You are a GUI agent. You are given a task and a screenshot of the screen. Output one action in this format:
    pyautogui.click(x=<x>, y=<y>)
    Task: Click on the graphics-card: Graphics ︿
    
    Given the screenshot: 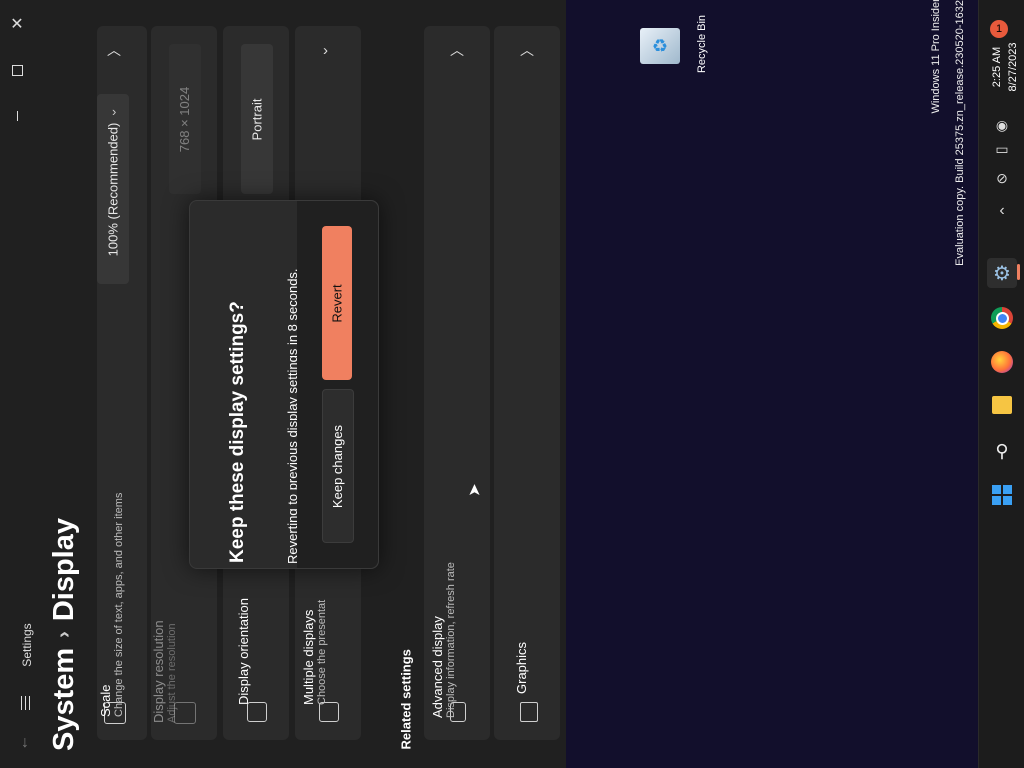 What is the action you would take?
    pyautogui.click(x=527, y=383)
    